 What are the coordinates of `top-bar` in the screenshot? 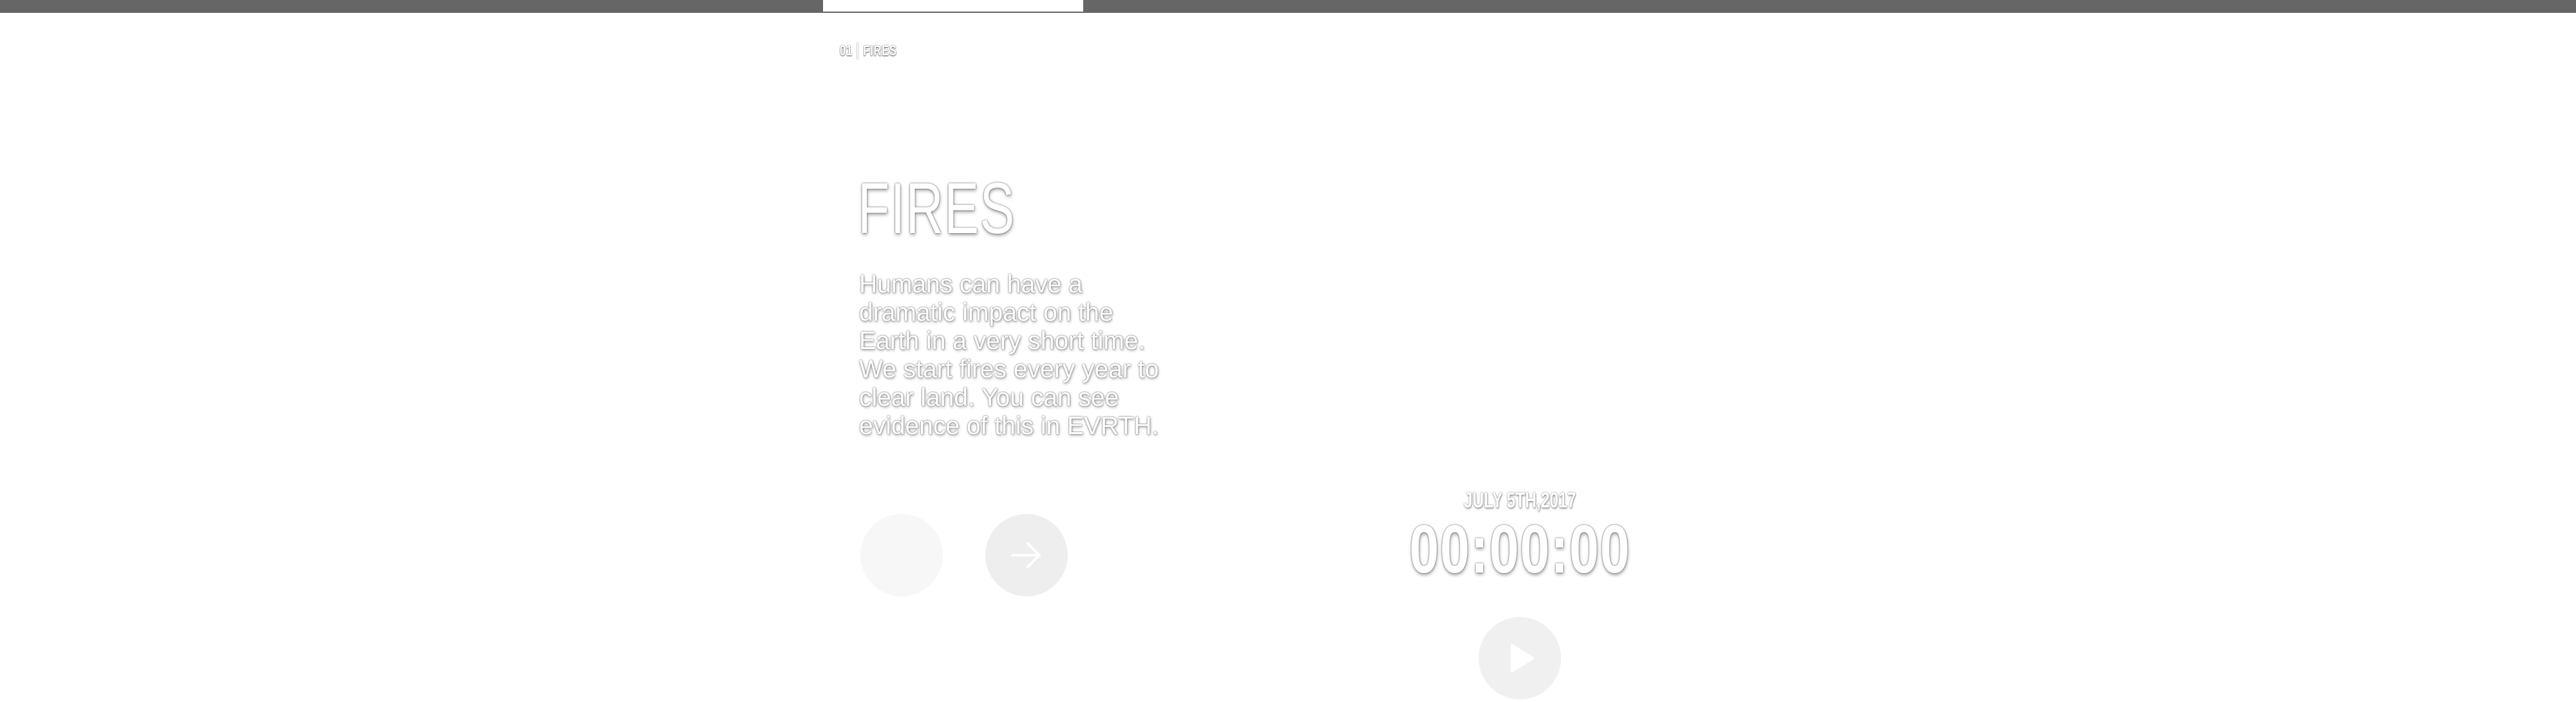 It's located at (1288, 6).